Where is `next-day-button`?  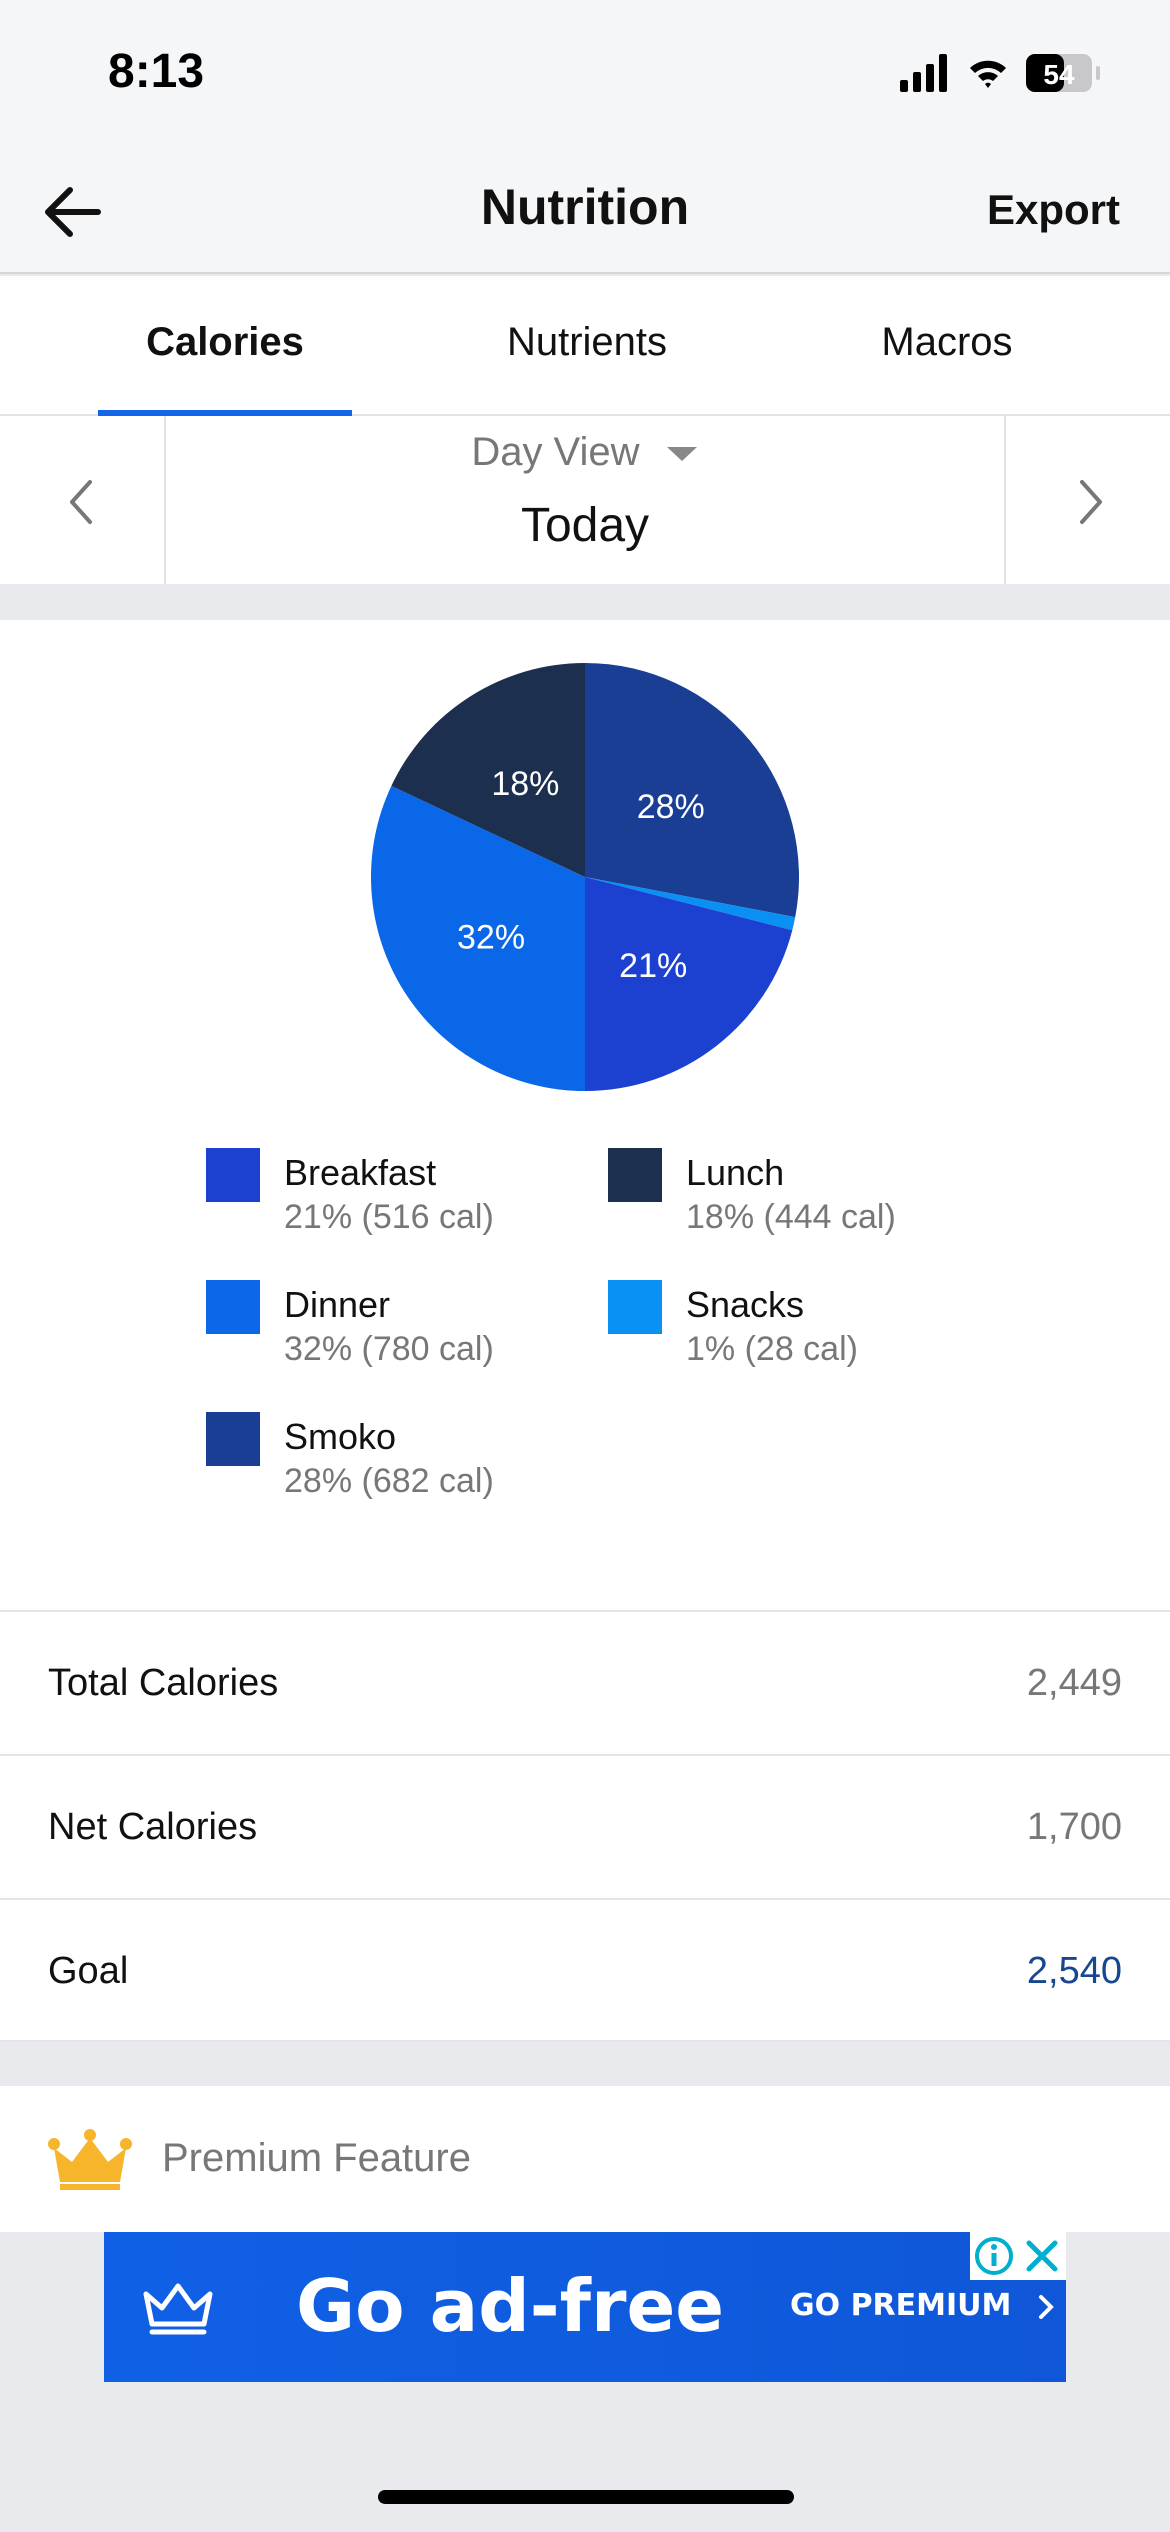 next-day-button is located at coordinates (1087, 500).